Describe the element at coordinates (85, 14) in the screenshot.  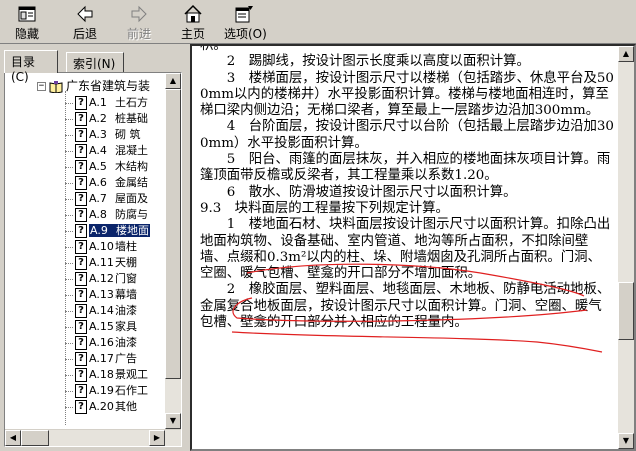
I see `arrow-left-icon` at that location.